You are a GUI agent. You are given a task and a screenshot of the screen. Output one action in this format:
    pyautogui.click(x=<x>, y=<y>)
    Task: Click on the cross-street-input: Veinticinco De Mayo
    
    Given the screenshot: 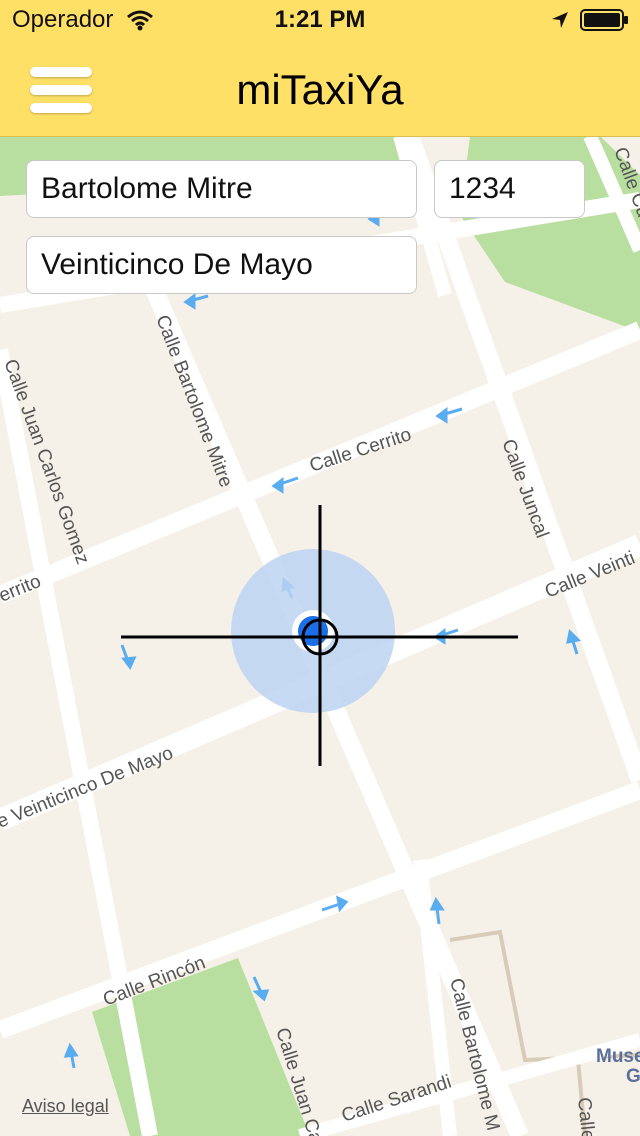 What is the action you would take?
    pyautogui.click(x=221, y=265)
    